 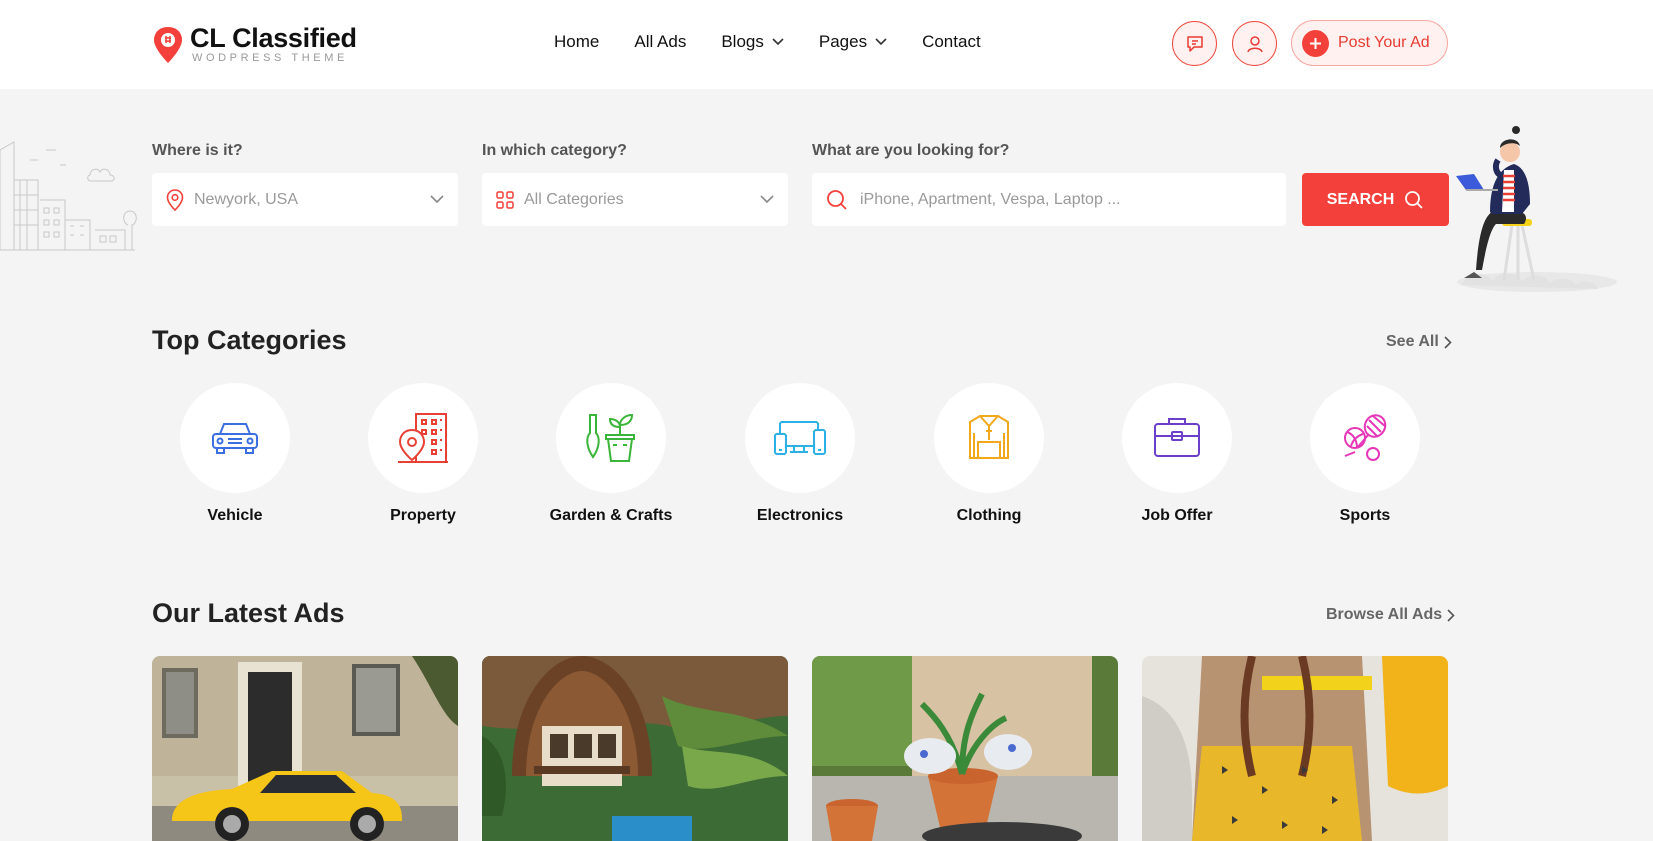 What do you see at coordinates (305, 199) in the screenshot?
I see `location-select: Newyork, USA` at bounding box center [305, 199].